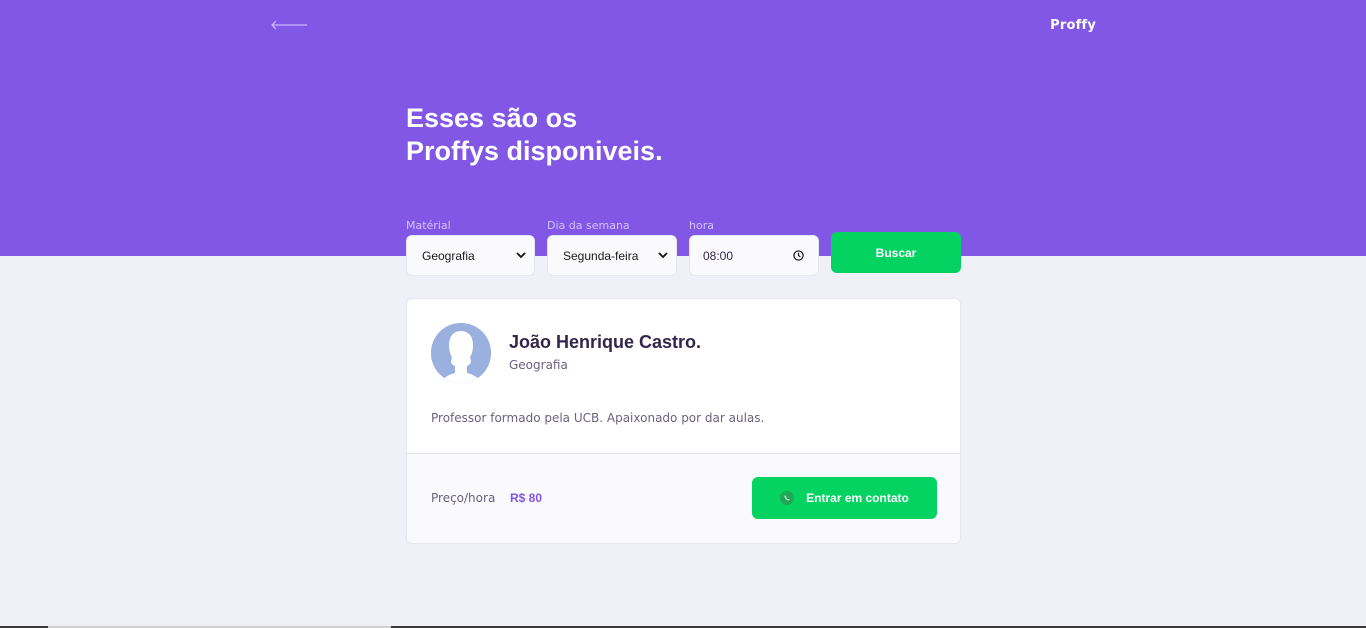 Image resolution: width=1366 pixels, height=628 pixels. I want to click on price-label: Preço/hora, so click(463, 498).